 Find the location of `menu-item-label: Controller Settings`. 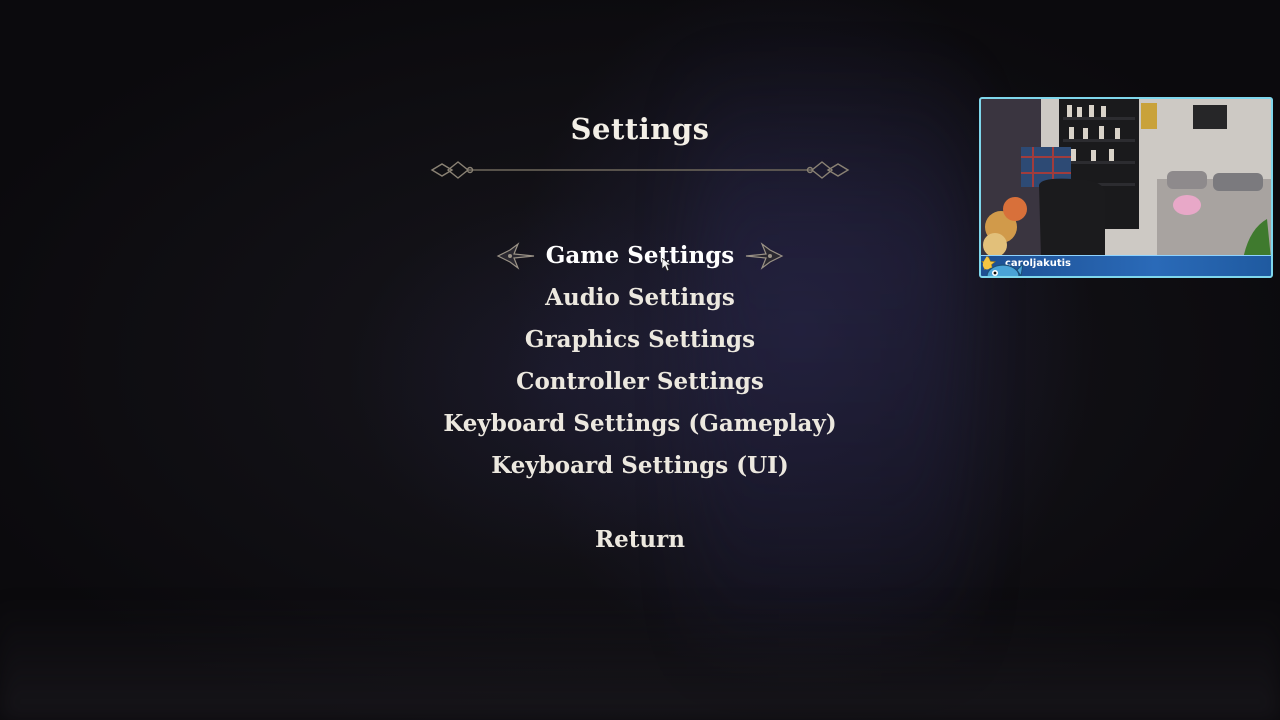

menu-item-label: Controller Settings is located at coordinates (640, 381).